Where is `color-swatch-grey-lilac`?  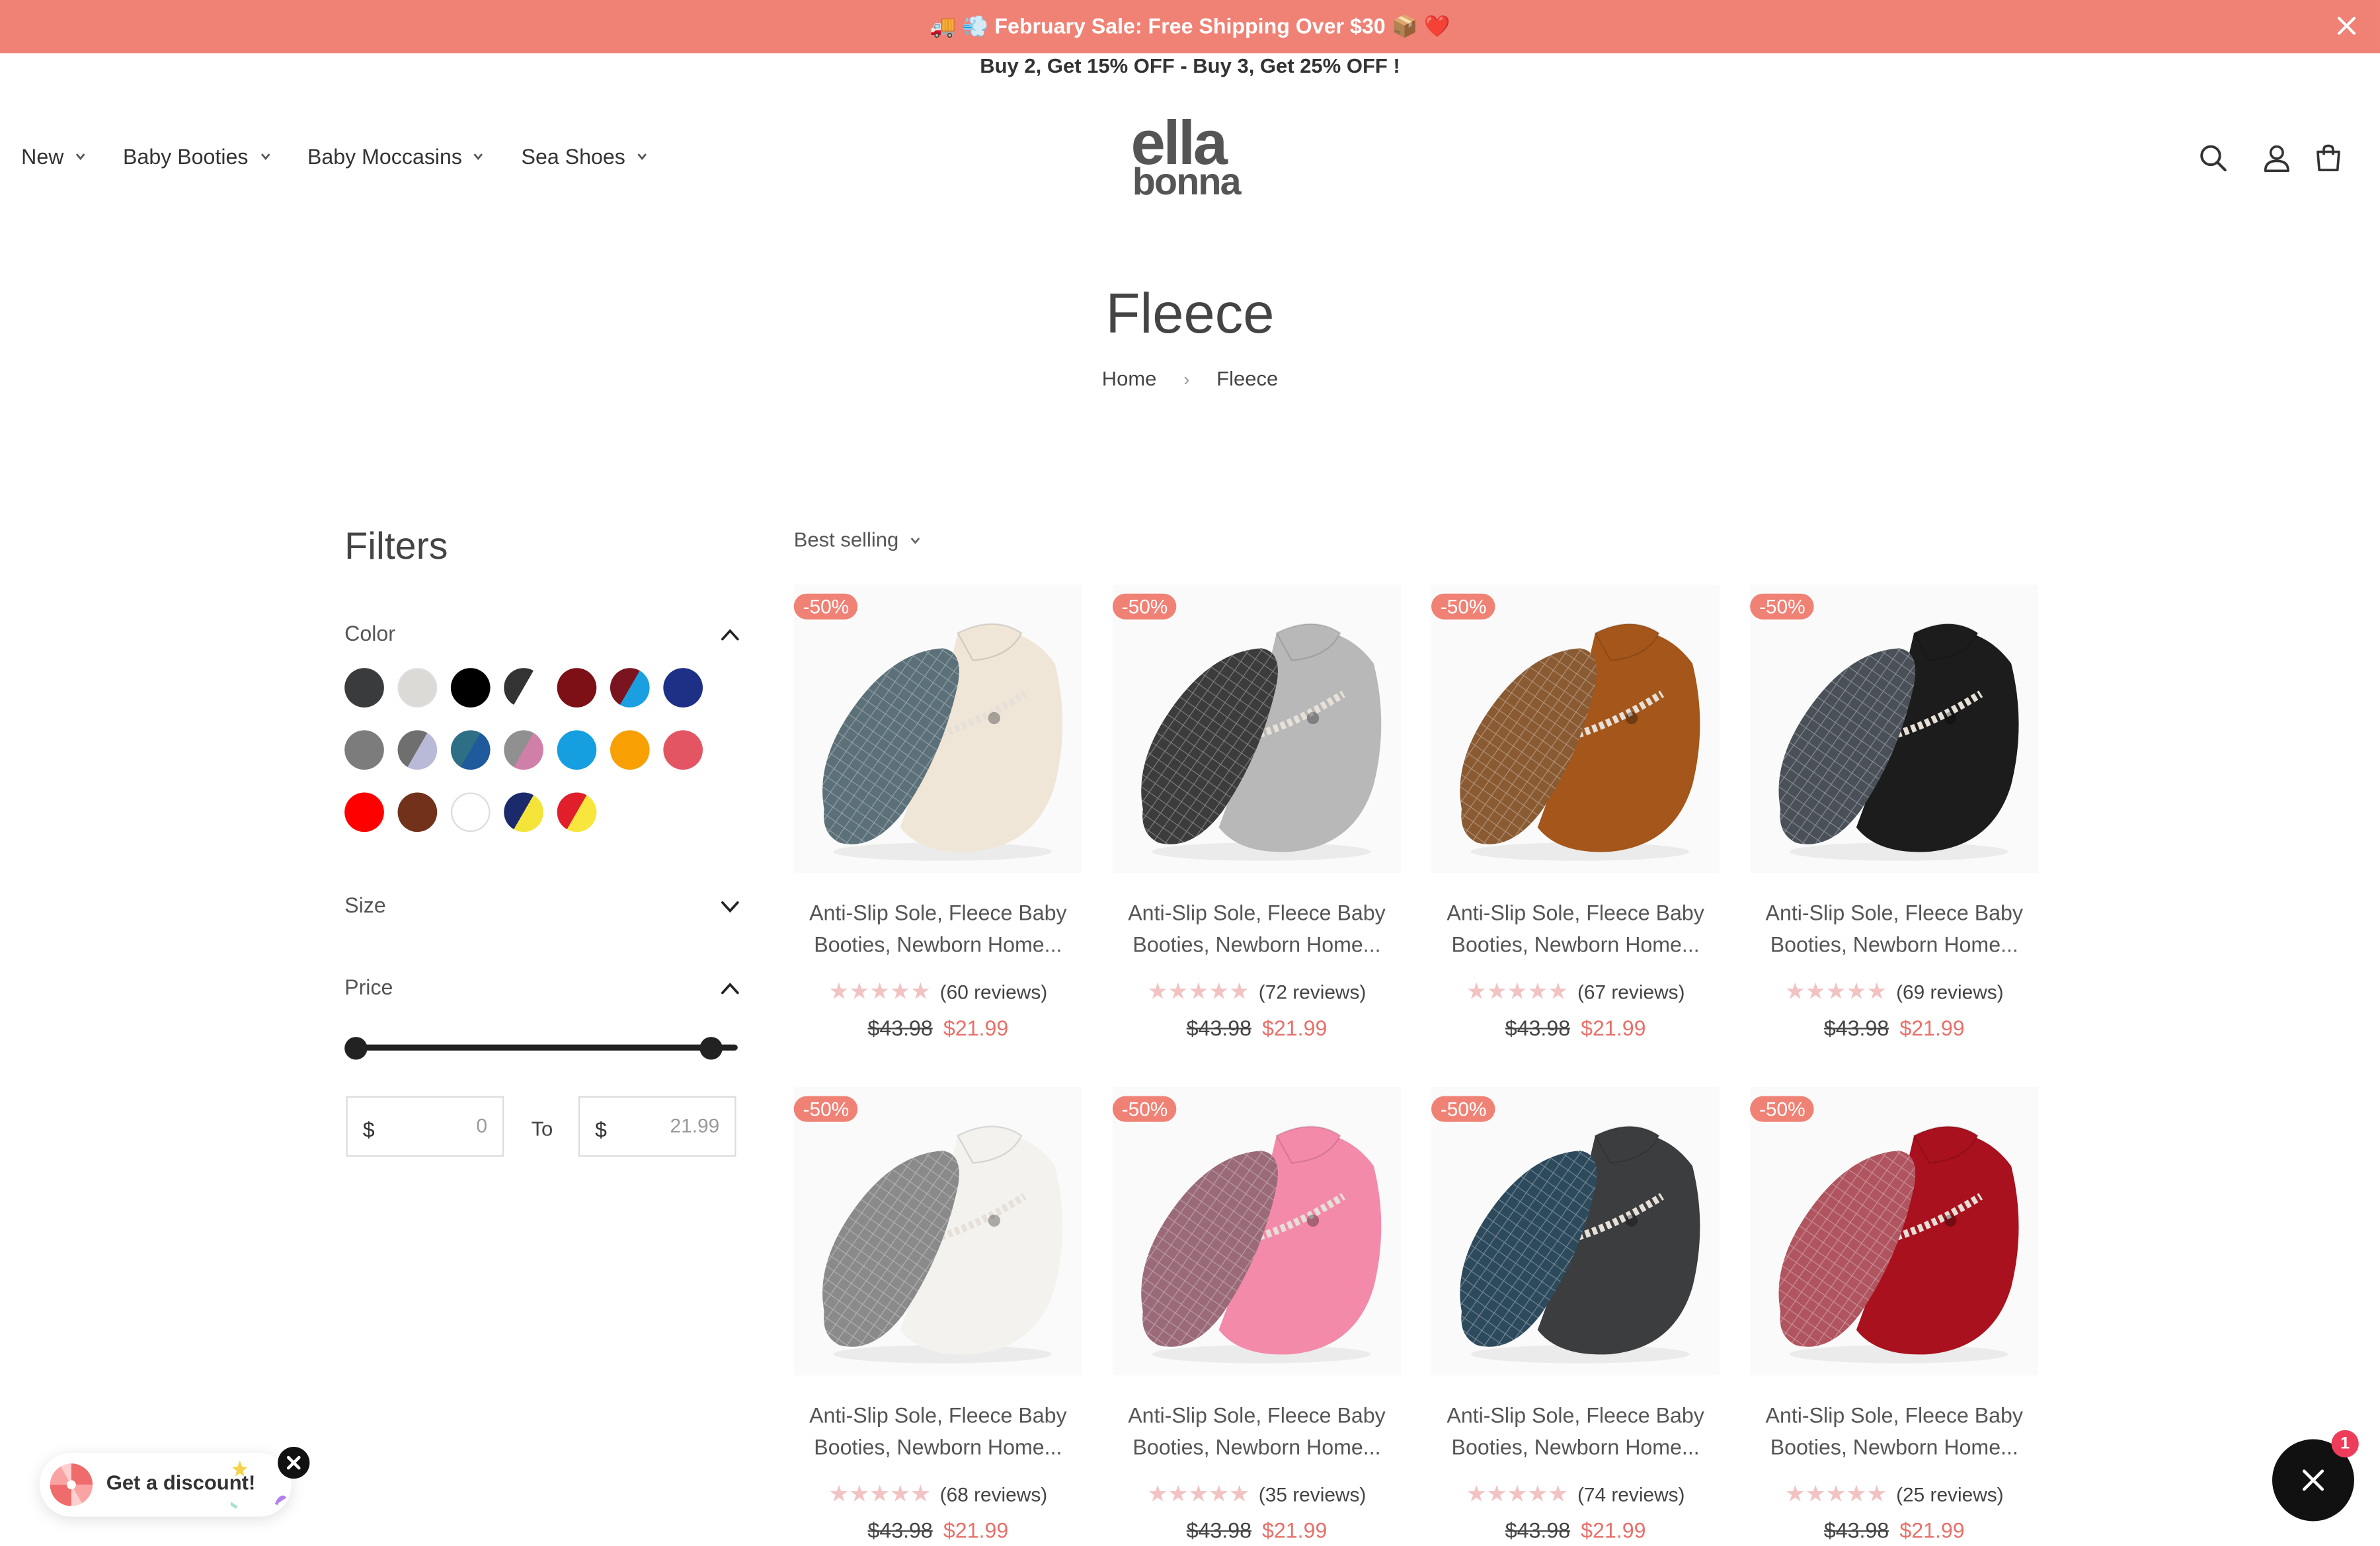
color-swatch-grey-lilac is located at coordinates (417, 750).